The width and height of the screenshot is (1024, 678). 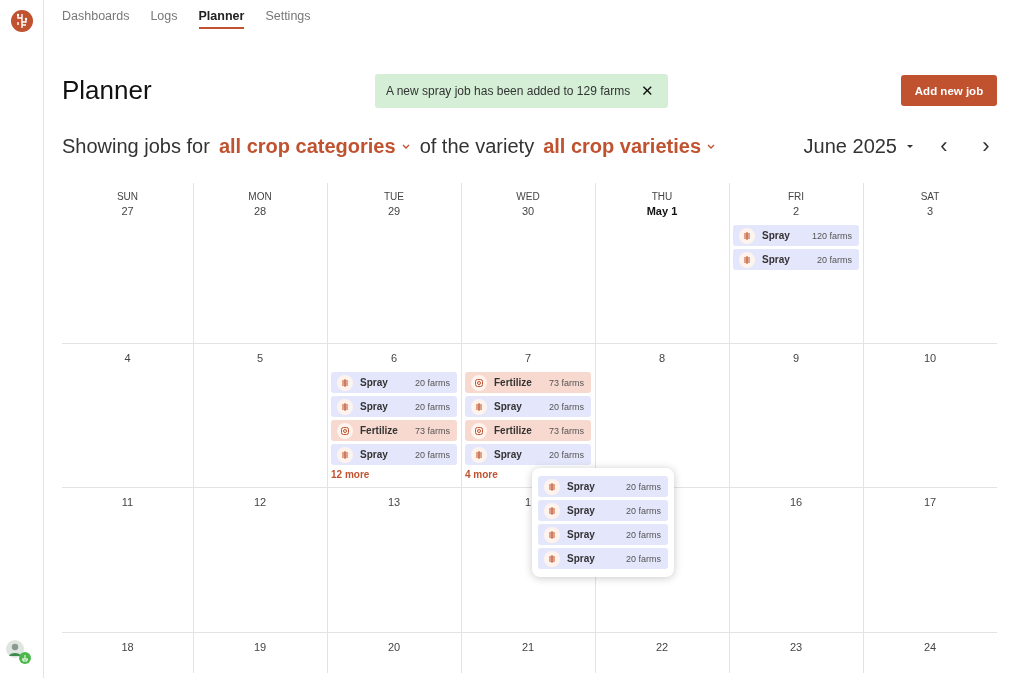 What do you see at coordinates (260, 648) in the screenshot?
I see `date-label: 19` at bounding box center [260, 648].